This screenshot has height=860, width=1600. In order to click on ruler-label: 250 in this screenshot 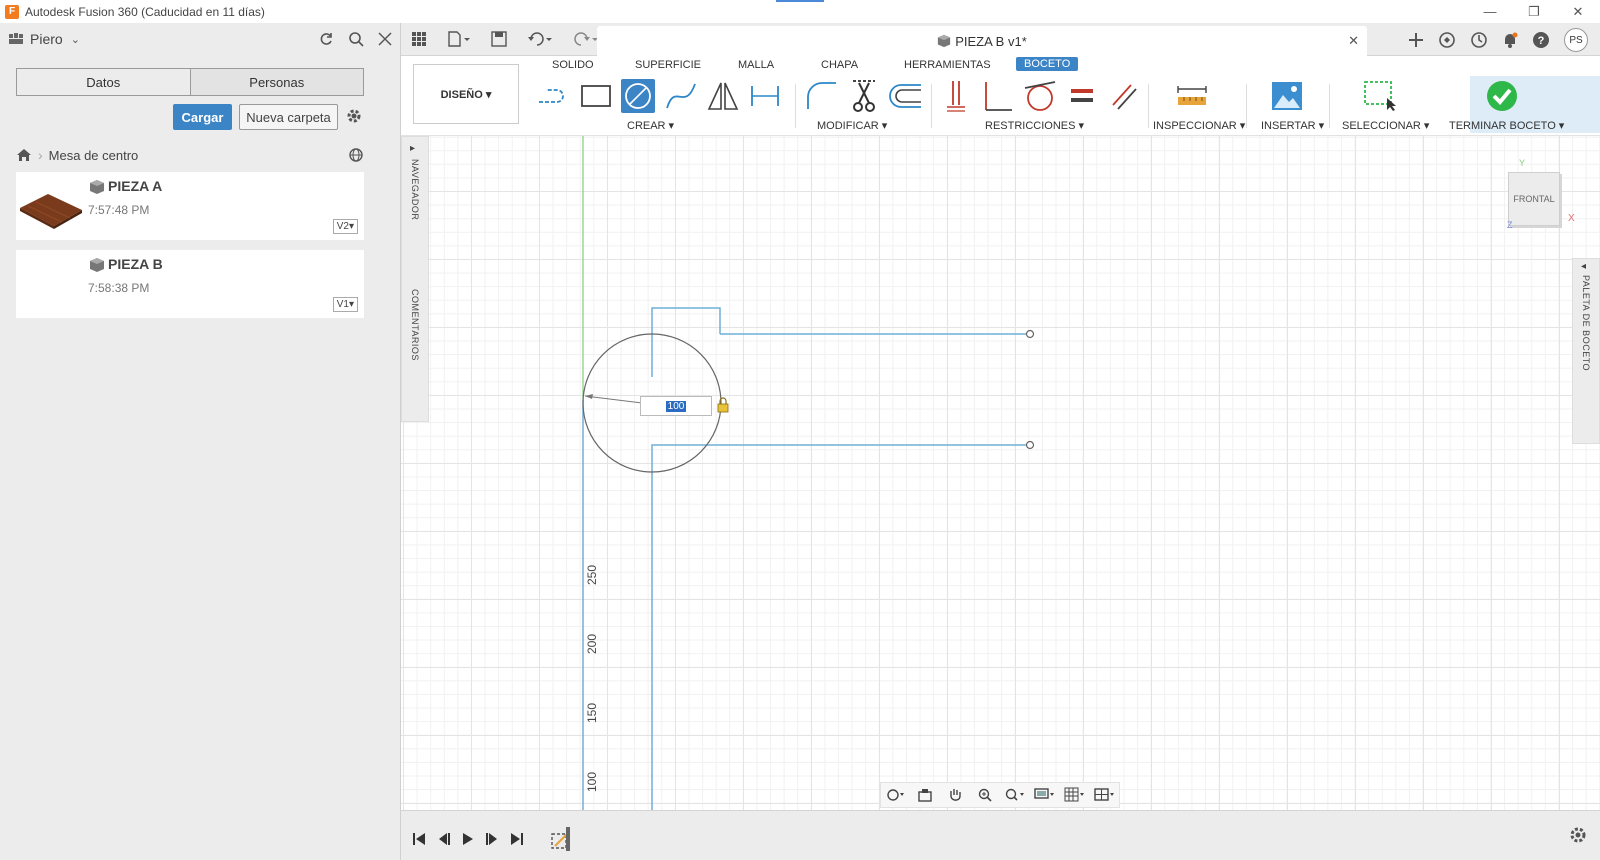, I will do `click(592, 574)`.